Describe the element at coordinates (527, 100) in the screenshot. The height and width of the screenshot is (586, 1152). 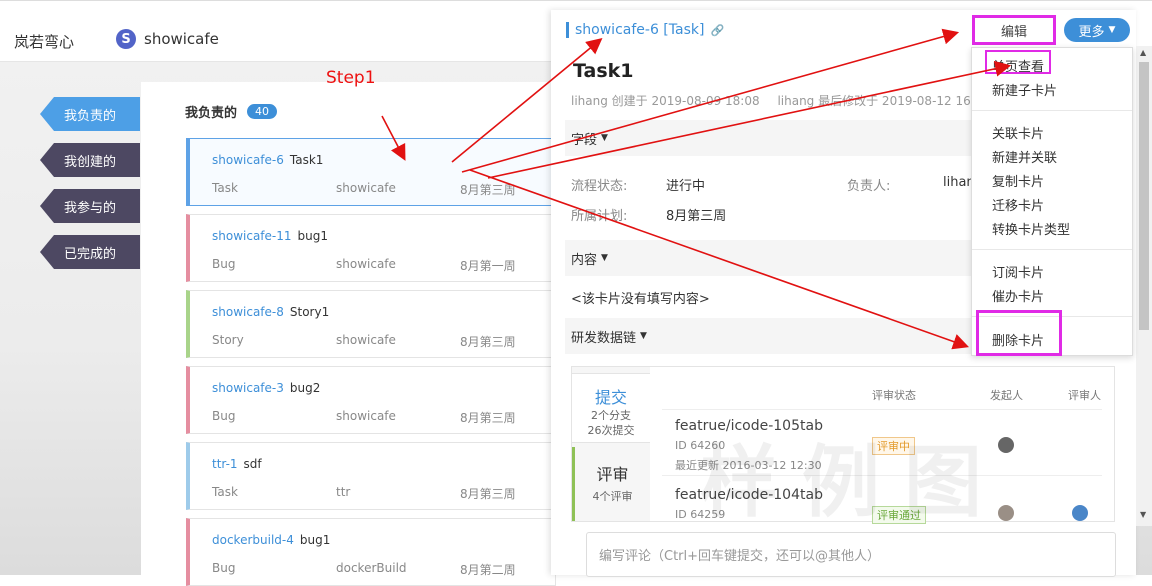
I see `arrow-to-crumb` at that location.